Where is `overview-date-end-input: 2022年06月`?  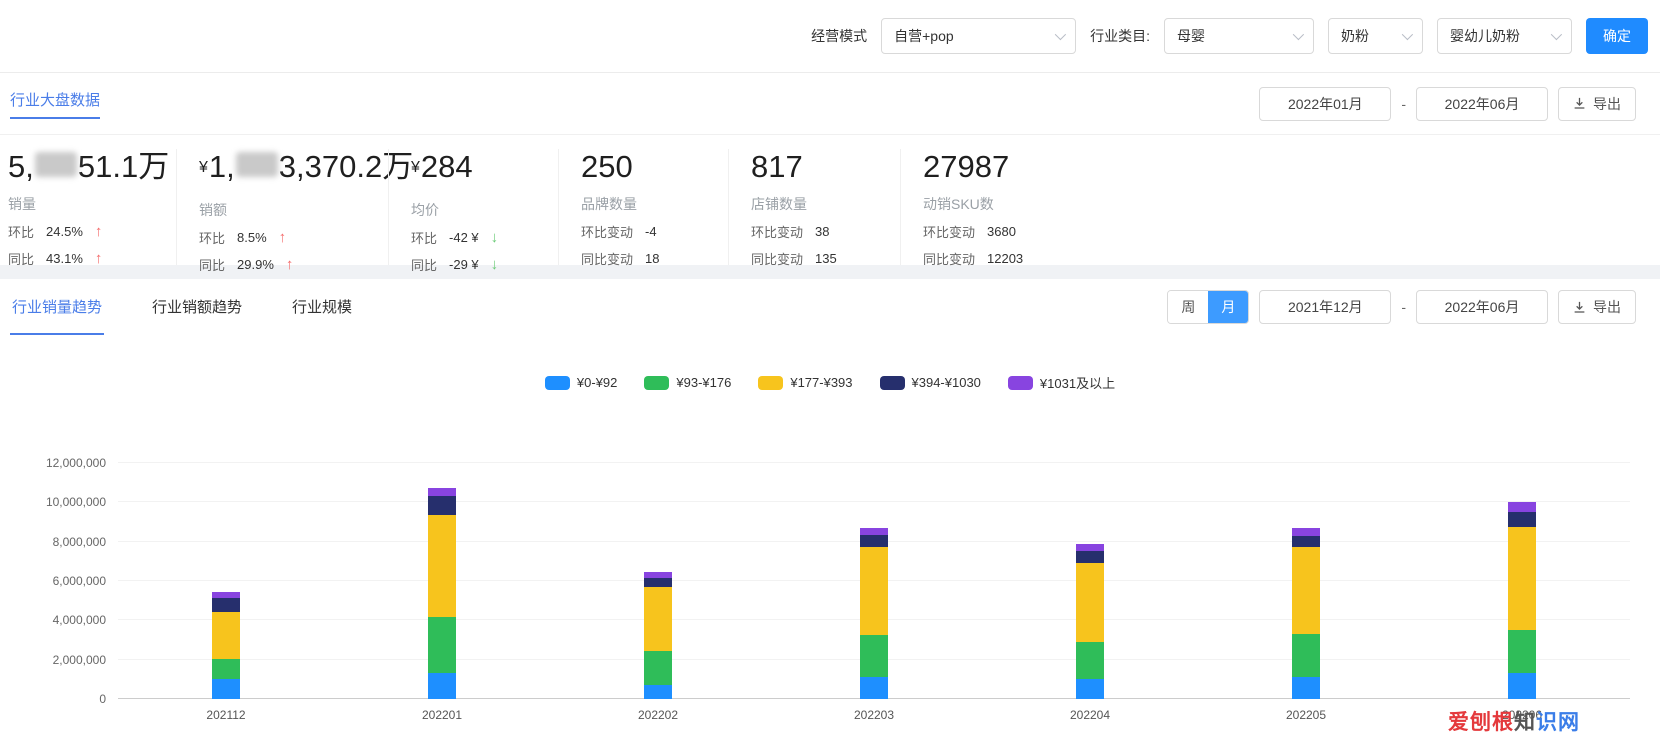 overview-date-end-input: 2022年06月 is located at coordinates (1482, 103).